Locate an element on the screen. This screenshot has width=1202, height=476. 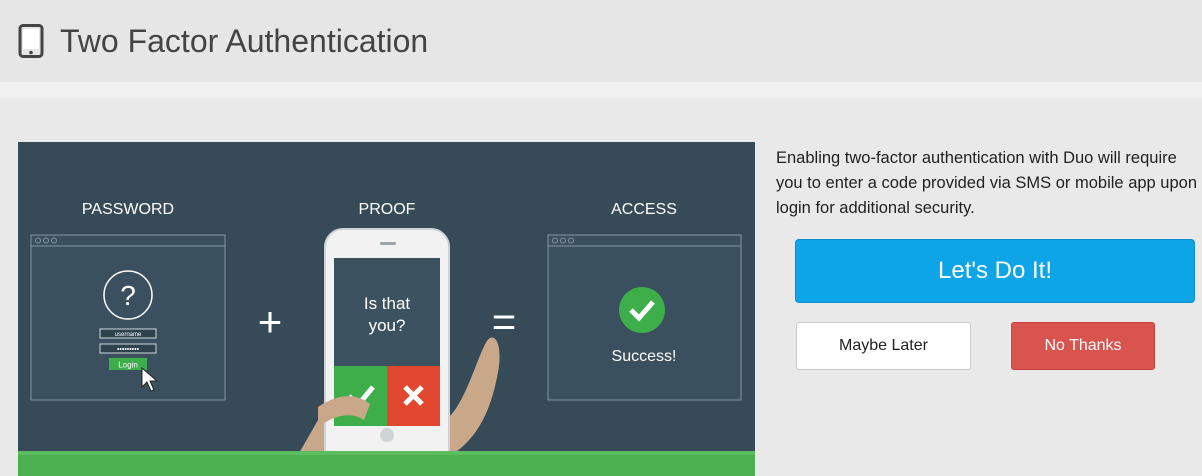
equals-sign: = is located at coordinates (504, 321).